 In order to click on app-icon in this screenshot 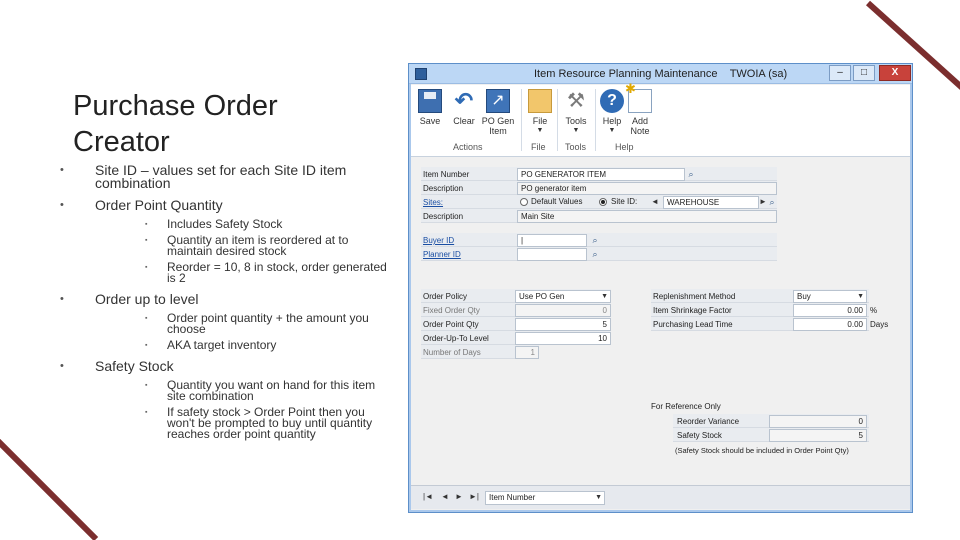, I will do `click(421, 74)`.